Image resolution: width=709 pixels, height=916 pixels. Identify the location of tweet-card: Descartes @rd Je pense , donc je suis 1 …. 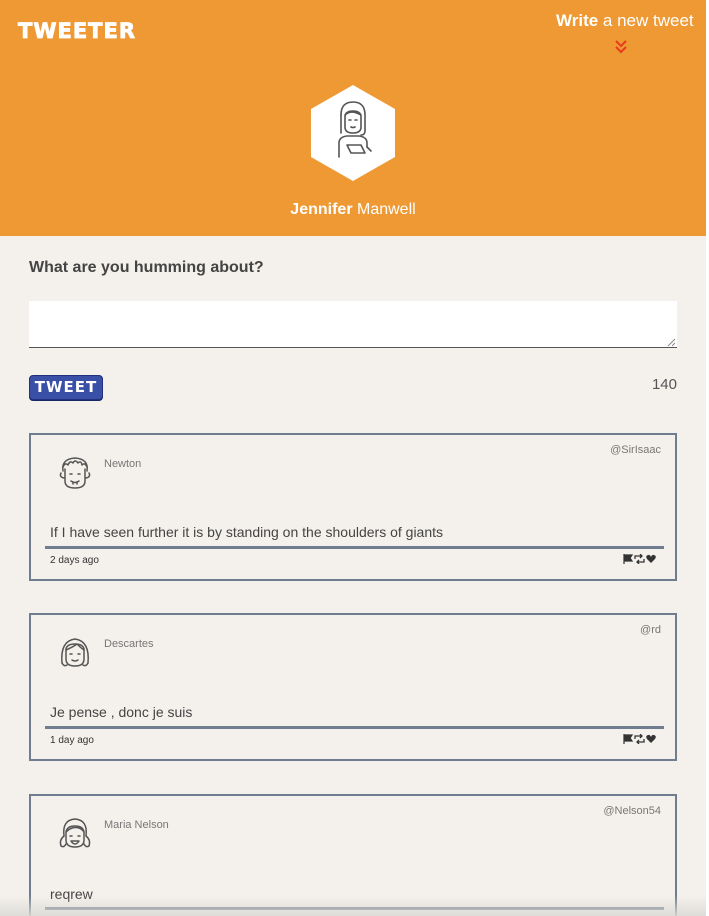
(353, 687).